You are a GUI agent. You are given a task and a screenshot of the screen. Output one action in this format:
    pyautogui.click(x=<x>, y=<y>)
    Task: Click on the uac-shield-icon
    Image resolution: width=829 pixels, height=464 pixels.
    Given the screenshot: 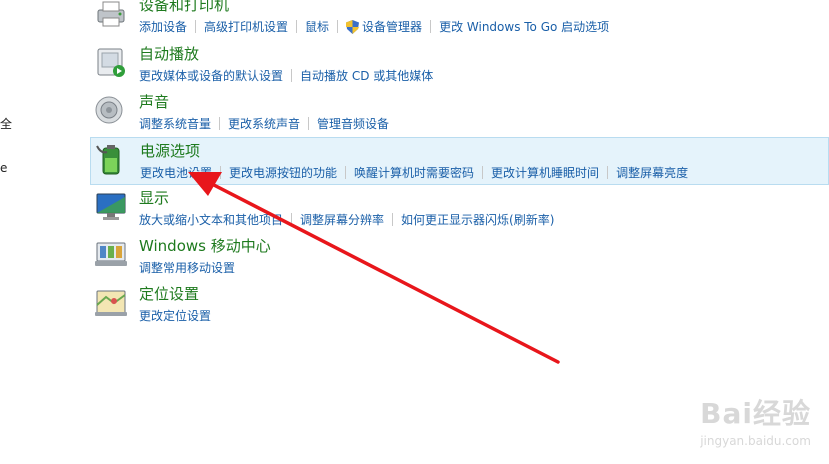 What is the action you would take?
    pyautogui.click(x=353, y=26)
    